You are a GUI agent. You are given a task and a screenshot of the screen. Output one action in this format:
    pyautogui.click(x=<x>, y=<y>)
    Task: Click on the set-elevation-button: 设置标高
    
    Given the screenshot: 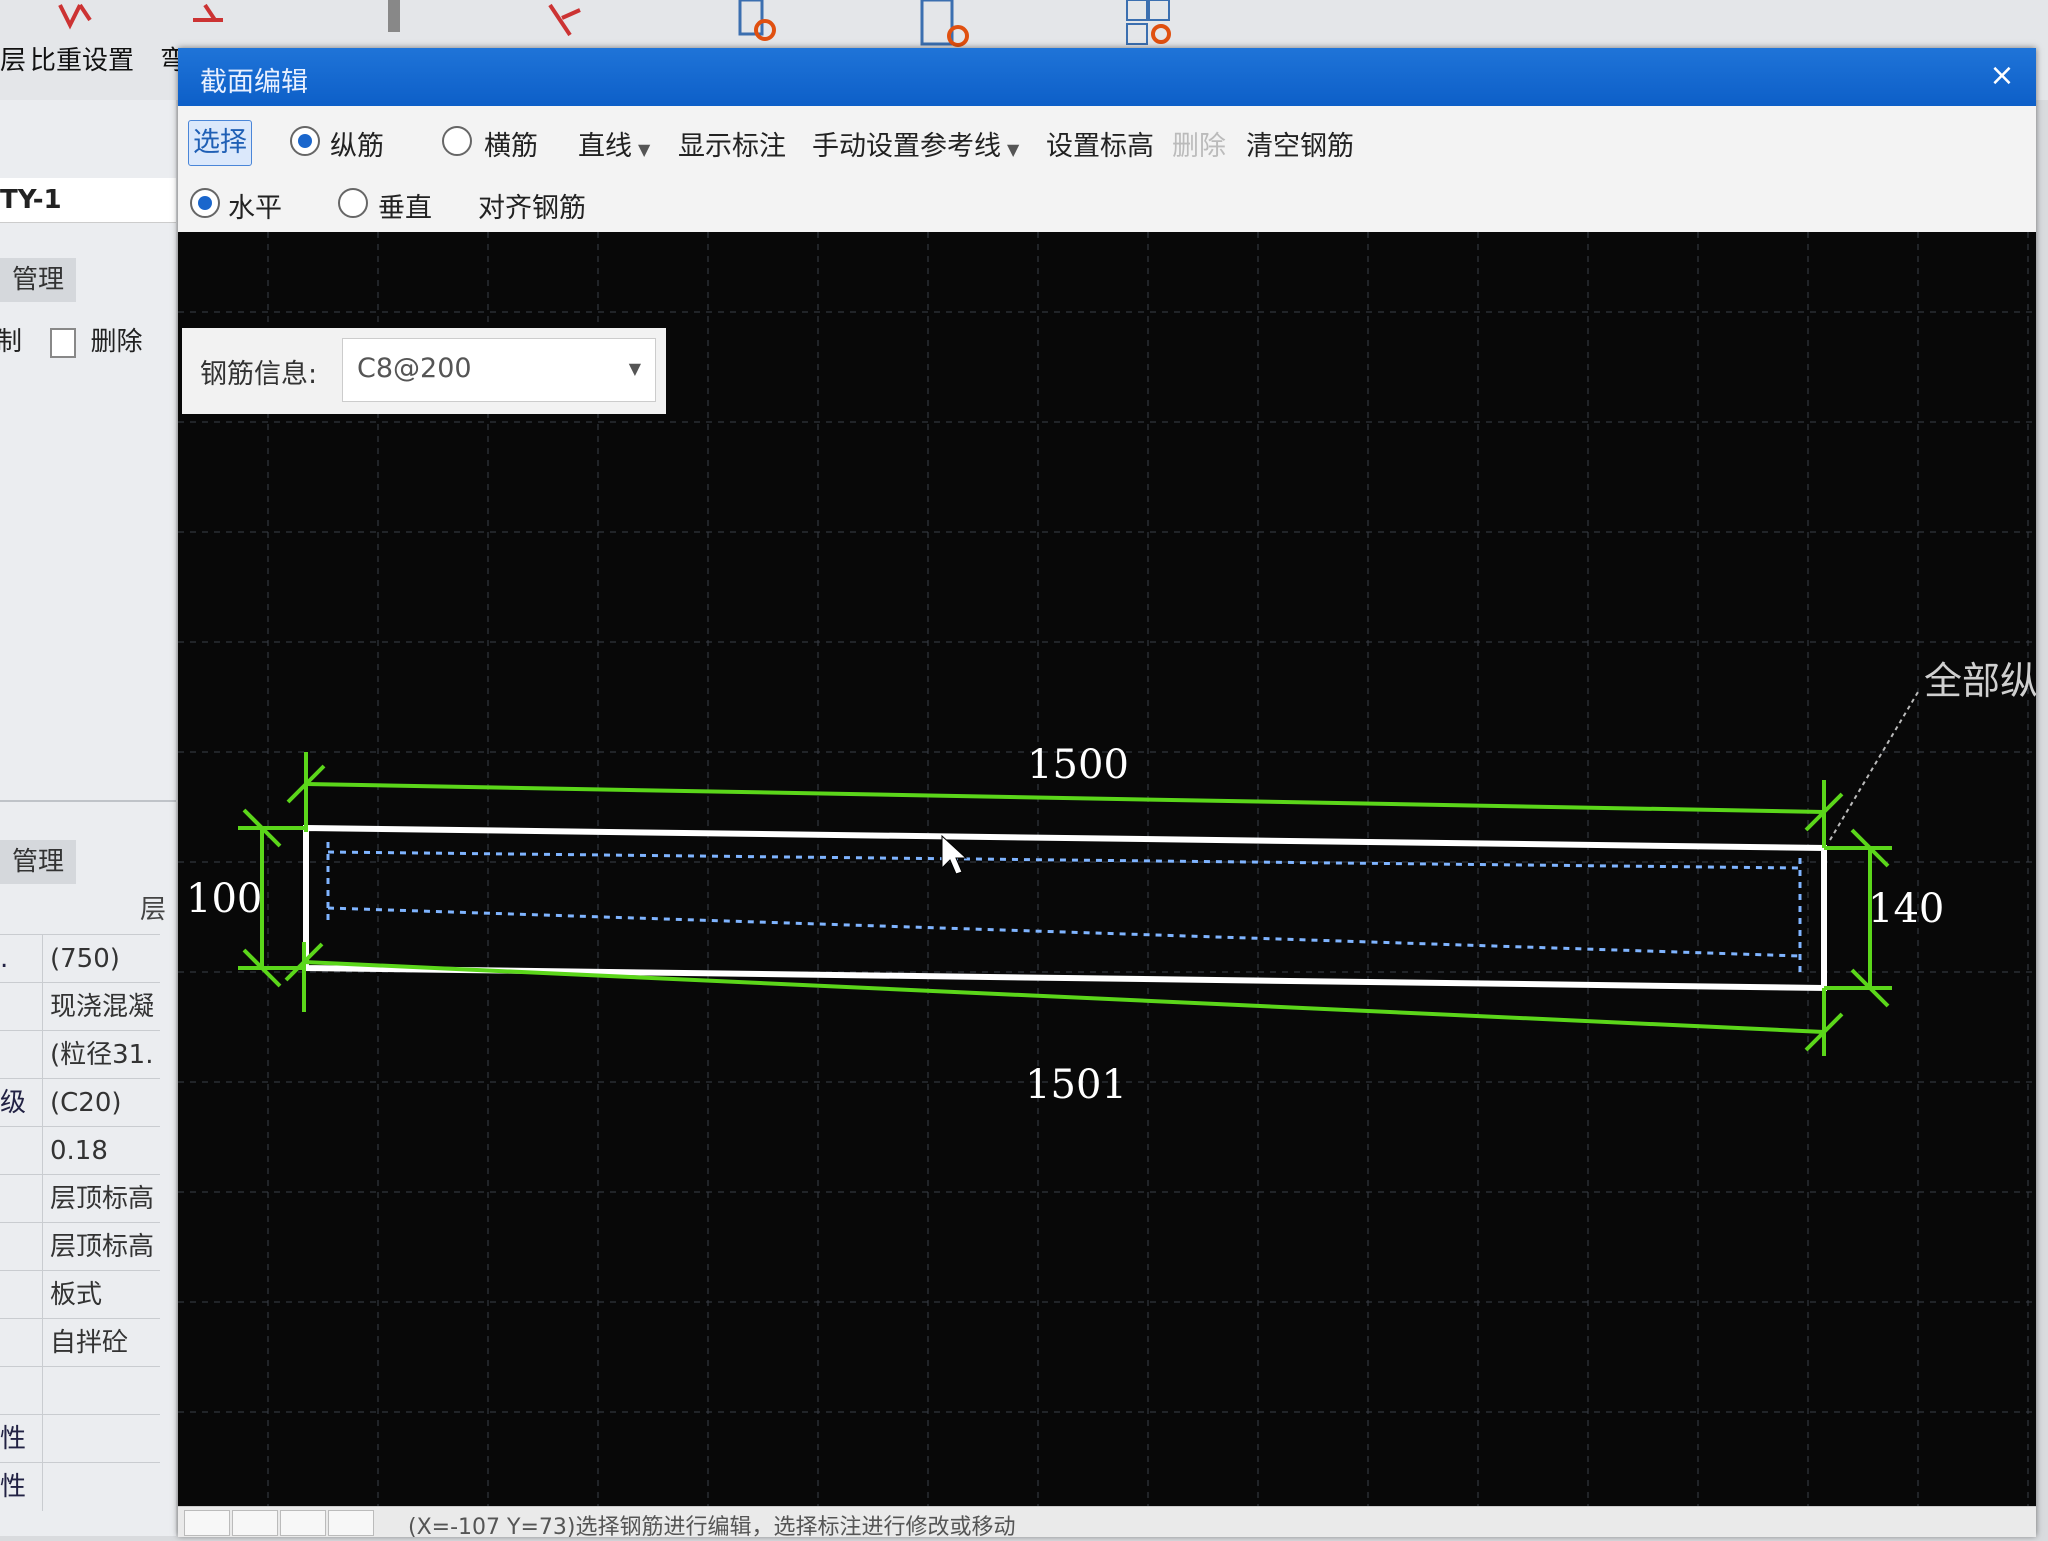 What is the action you would take?
    pyautogui.click(x=1100, y=143)
    